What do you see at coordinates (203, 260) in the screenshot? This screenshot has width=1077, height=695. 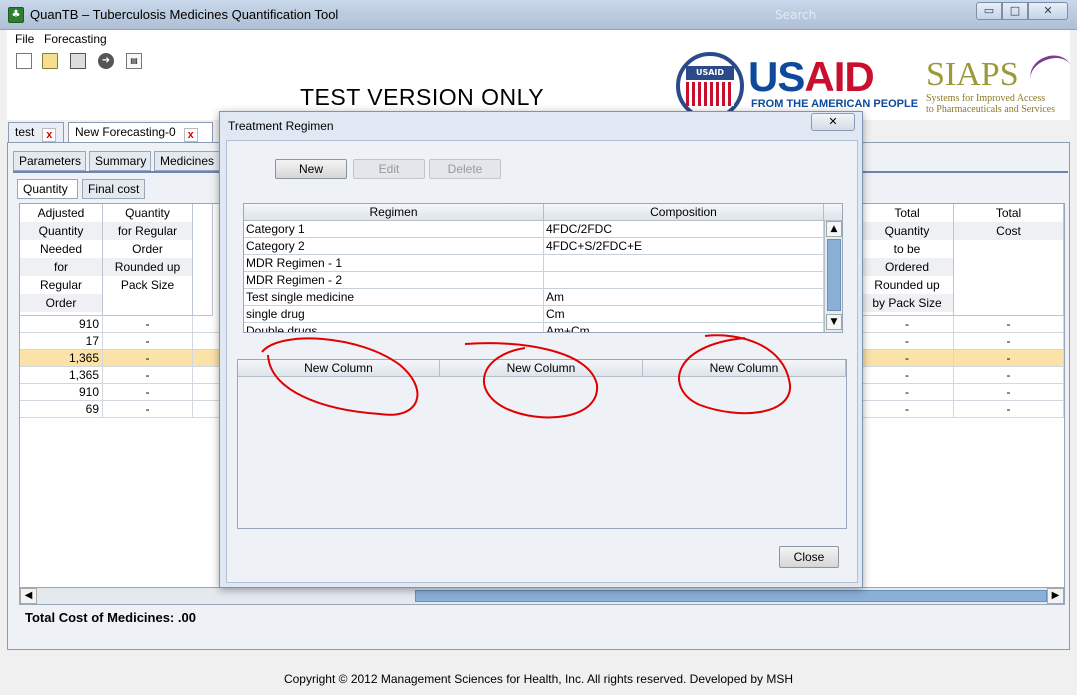 I see `col-header-hidden` at bounding box center [203, 260].